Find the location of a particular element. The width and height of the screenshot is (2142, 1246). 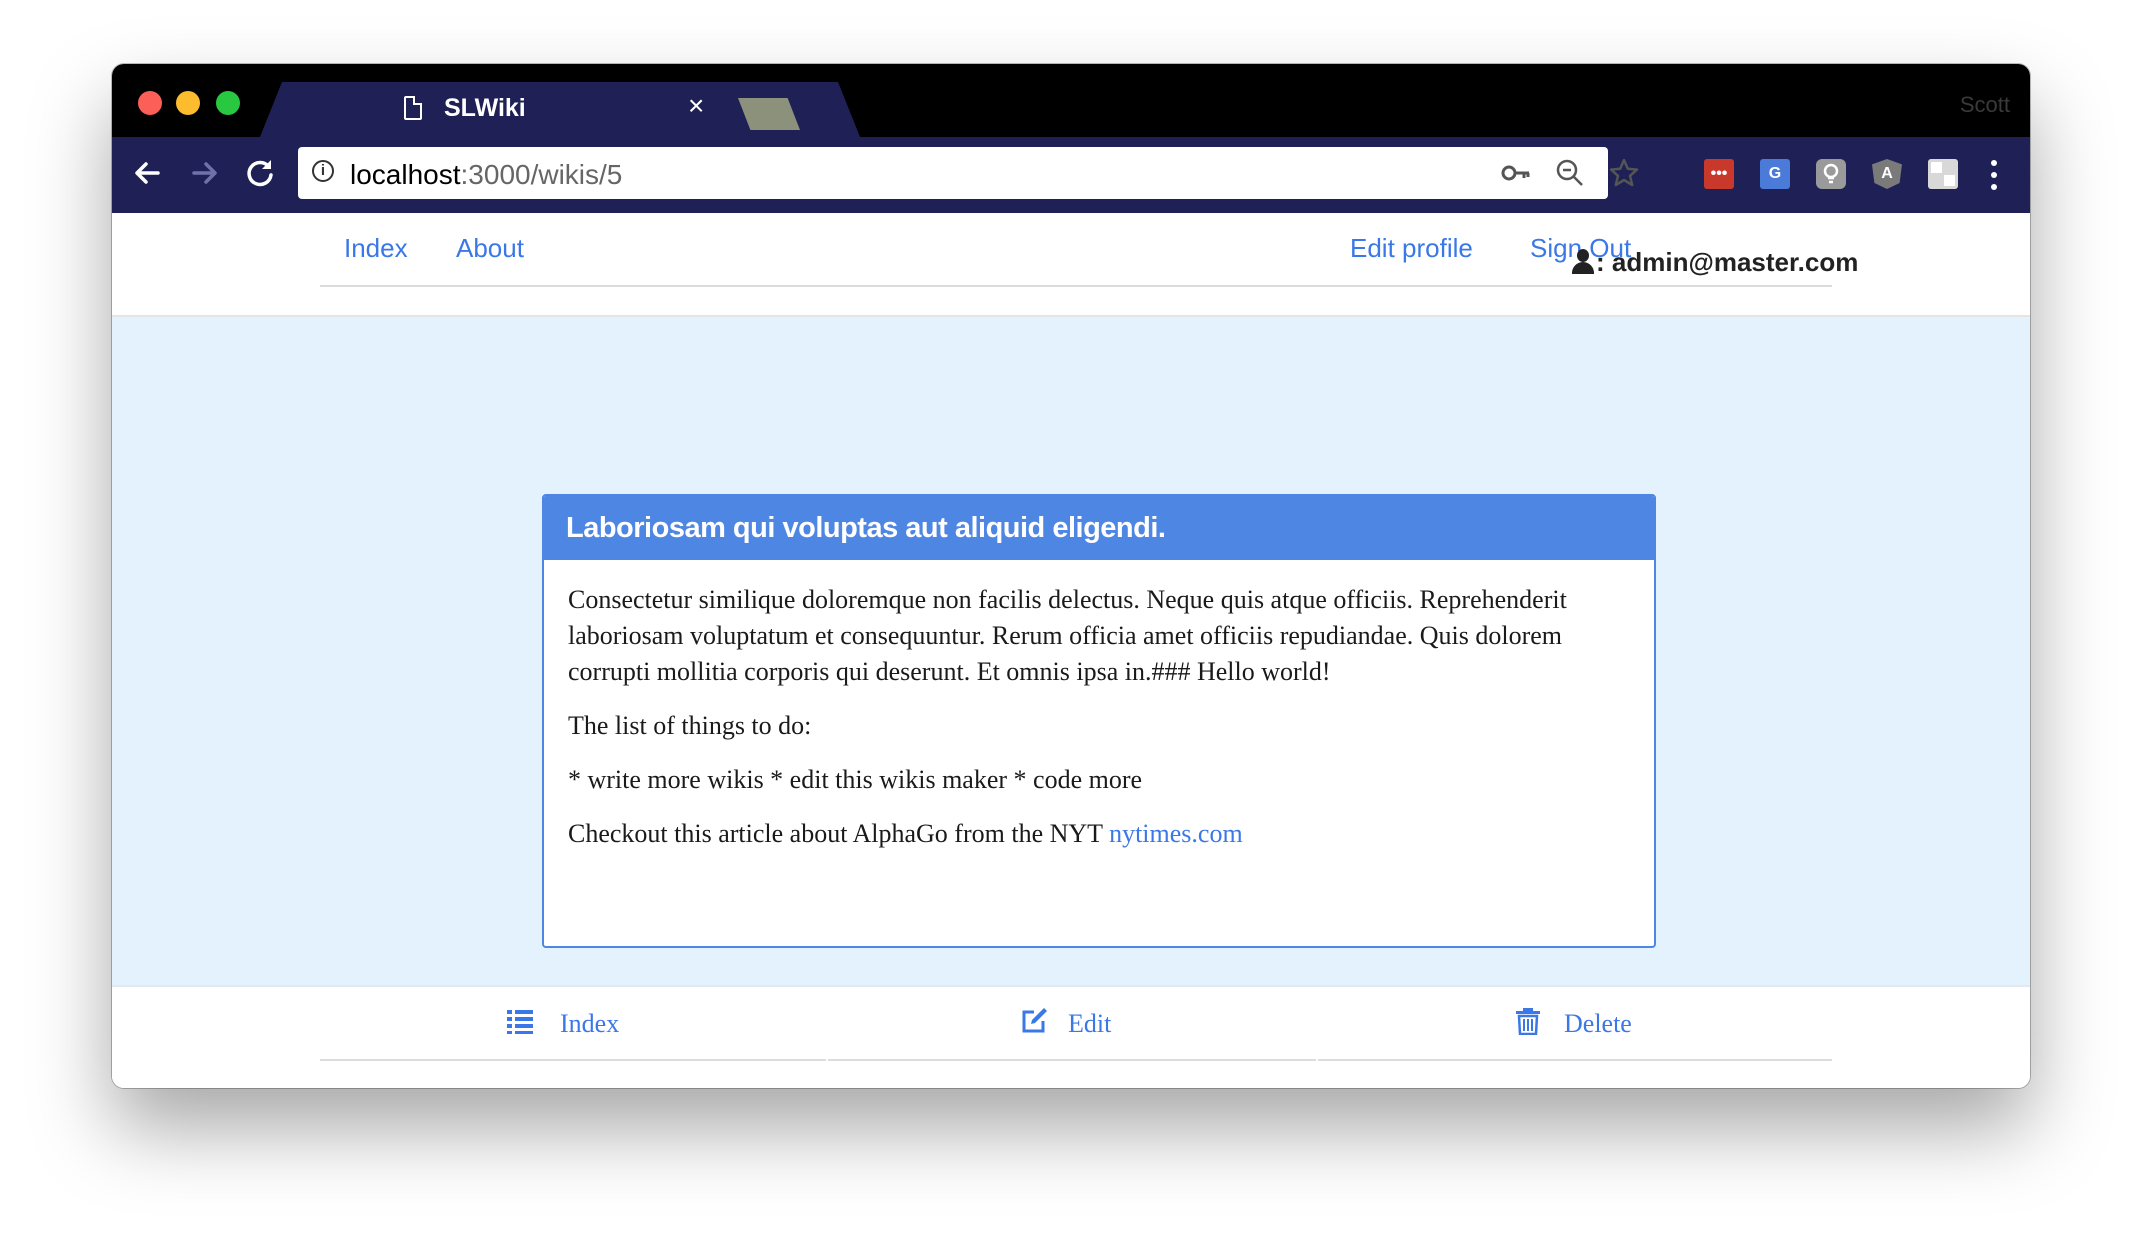

profile-name: Scott is located at coordinates (1985, 105).